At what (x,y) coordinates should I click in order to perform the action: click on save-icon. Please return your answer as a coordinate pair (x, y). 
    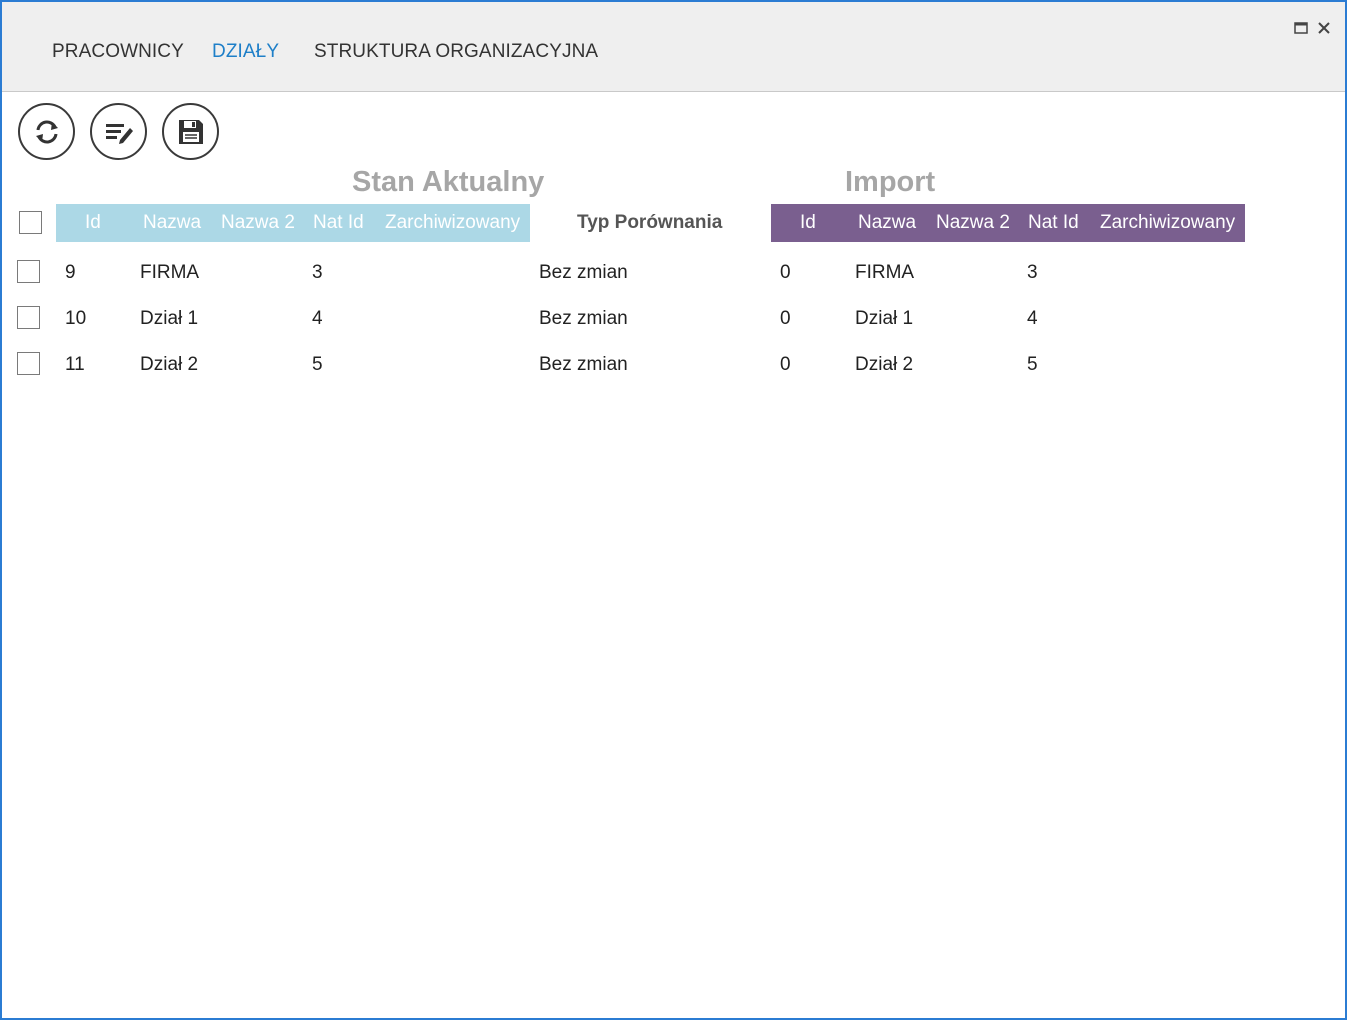
    Looking at the image, I should click on (190, 131).